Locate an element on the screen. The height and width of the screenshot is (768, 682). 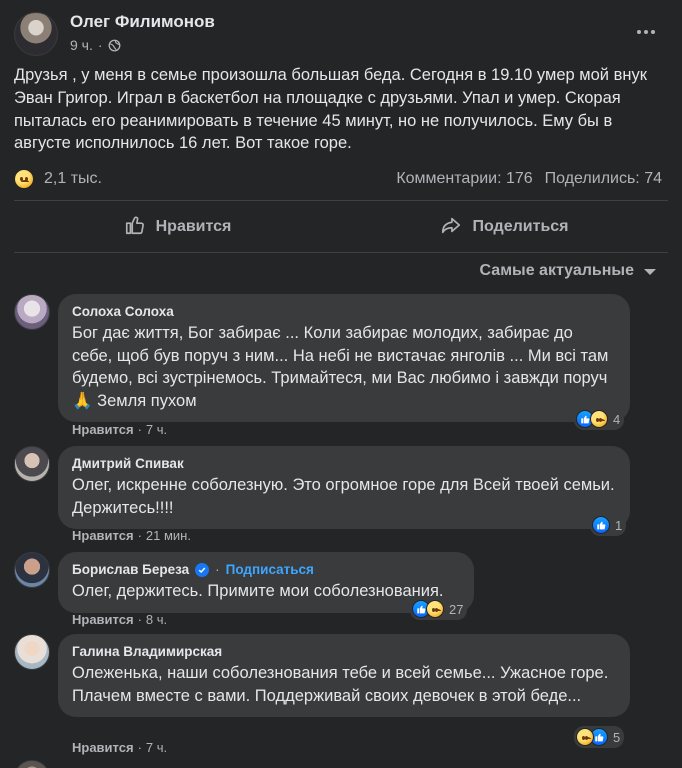
commenter-name: Галина Владимирская is located at coordinates (344, 651).